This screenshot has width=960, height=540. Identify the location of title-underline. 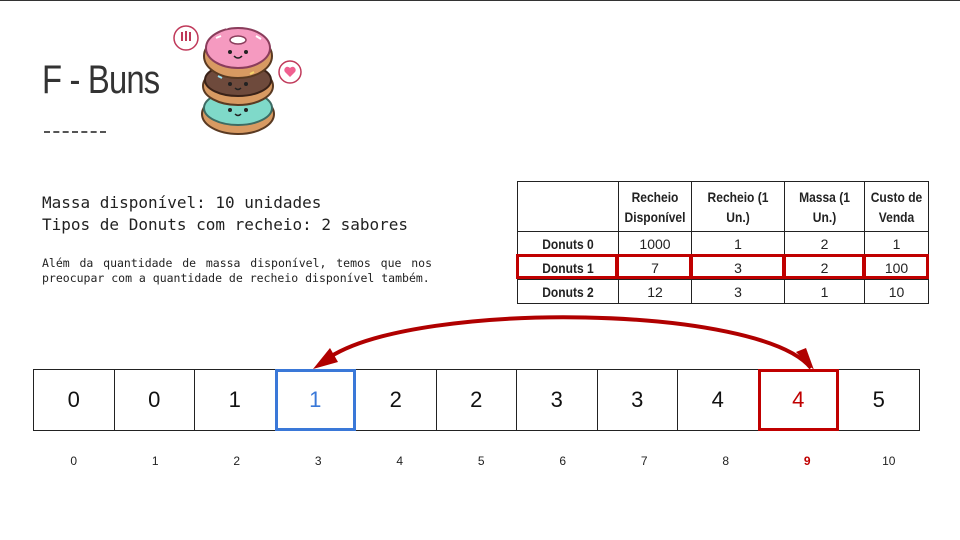
(75, 132).